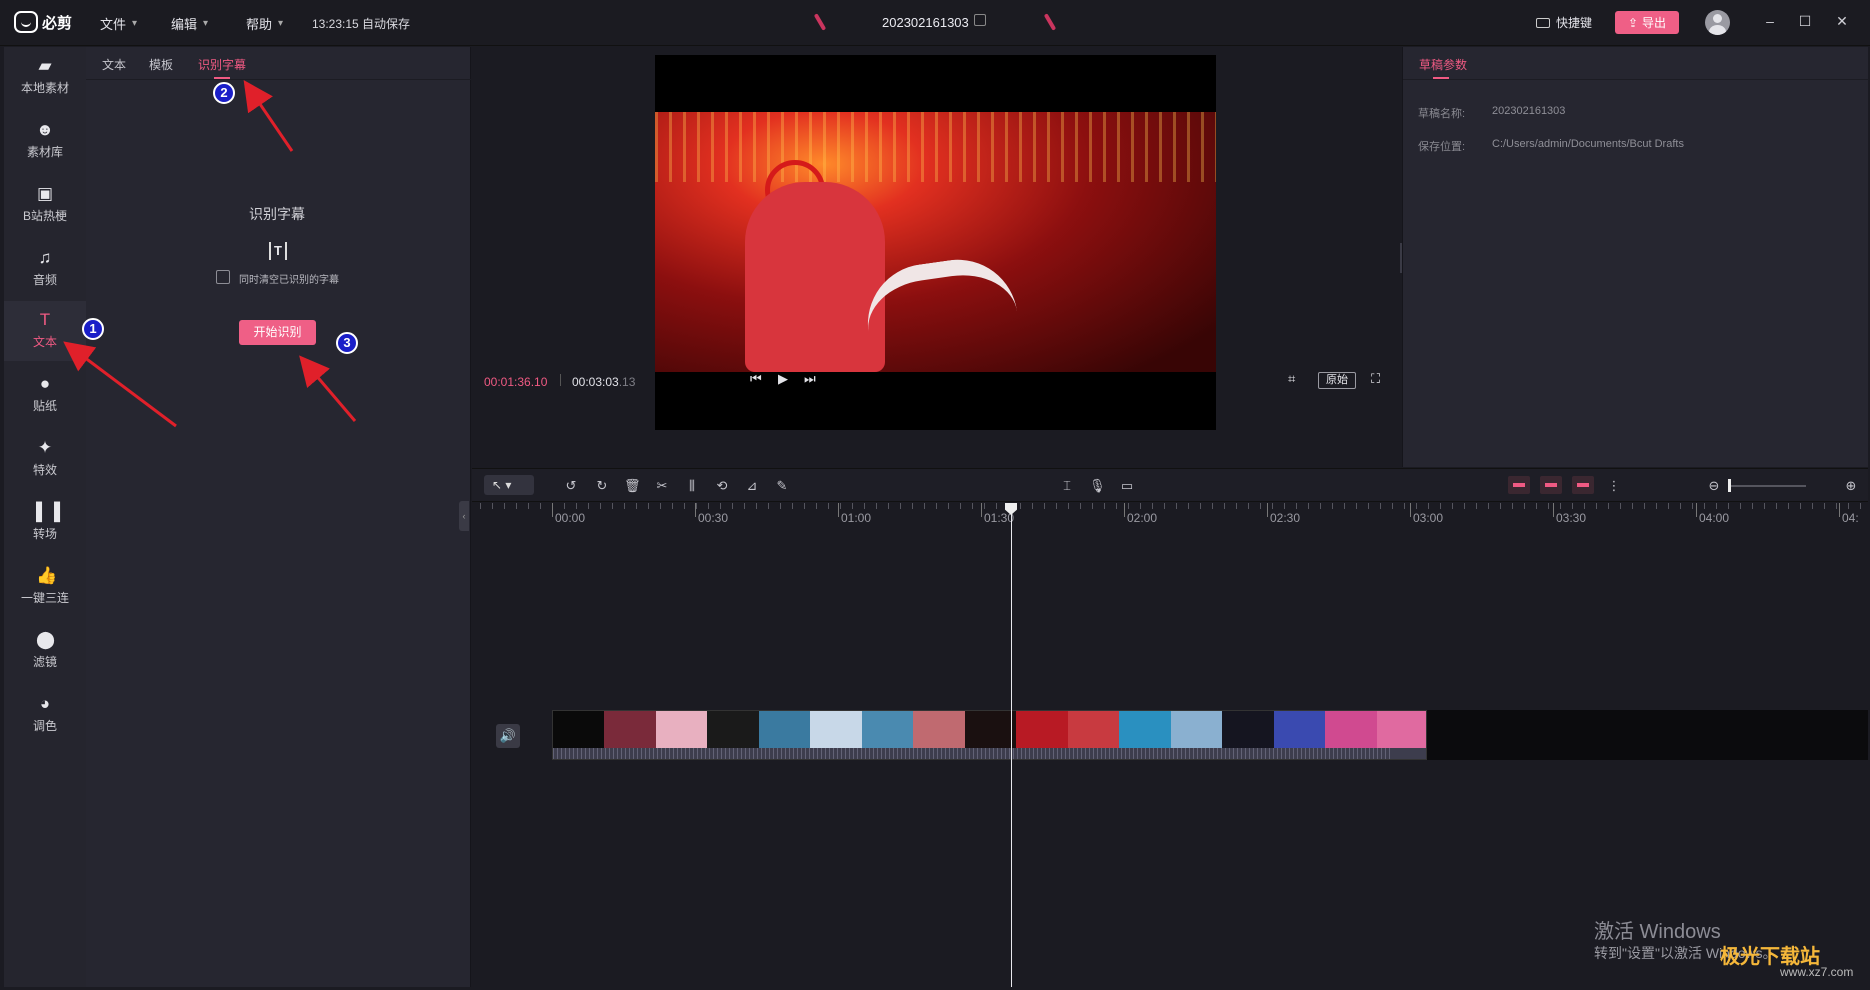 The width and height of the screenshot is (1870, 990). What do you see at coordinates (1817, 972) in the screenshot?
I see `site-watermark-url: www.xz7.com` at bounding box center [1817, 972].